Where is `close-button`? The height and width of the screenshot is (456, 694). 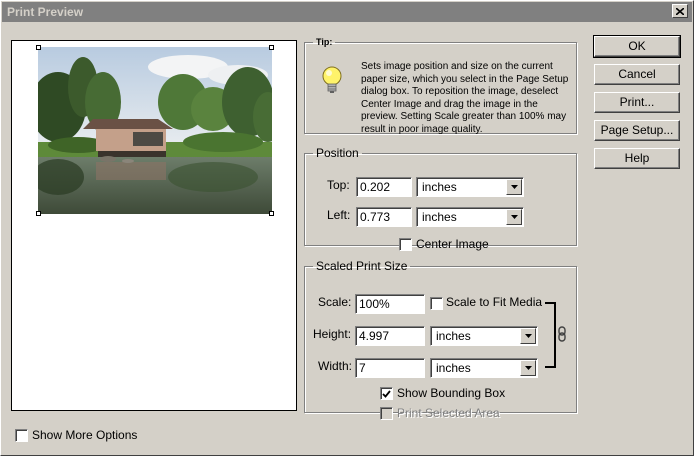 close-button is located at coordinates (680, 11).